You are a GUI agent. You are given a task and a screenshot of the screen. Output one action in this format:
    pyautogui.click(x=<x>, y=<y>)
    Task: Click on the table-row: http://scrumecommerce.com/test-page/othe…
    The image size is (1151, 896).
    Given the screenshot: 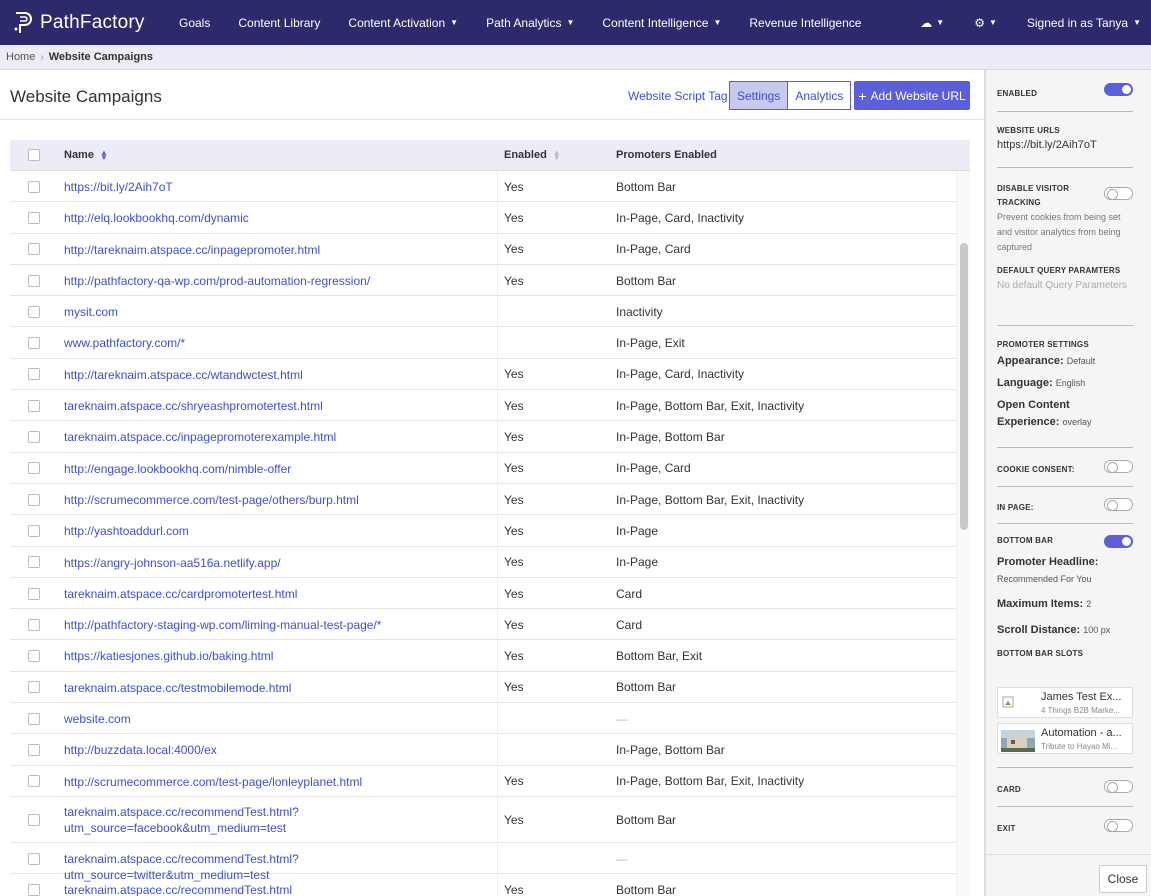 What is the action you would take?
    pyautogui.click(x=483, y=499)
    